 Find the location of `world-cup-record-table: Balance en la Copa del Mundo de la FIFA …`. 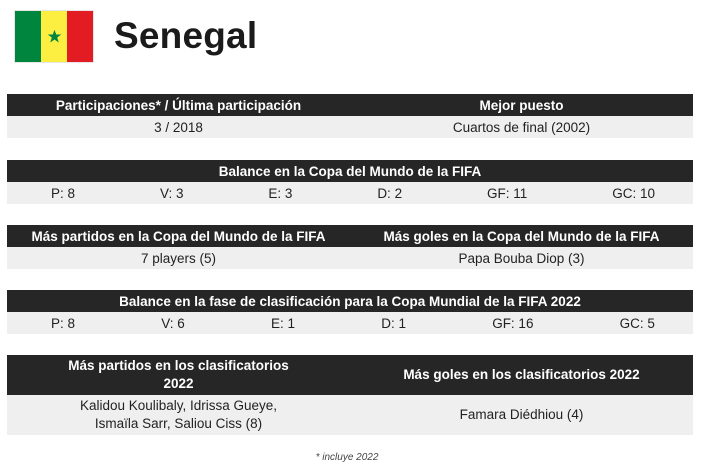

world-cup-record-table: Balance en la Copa del Mundo de la FIFA … is located at coordinates (350, 182).